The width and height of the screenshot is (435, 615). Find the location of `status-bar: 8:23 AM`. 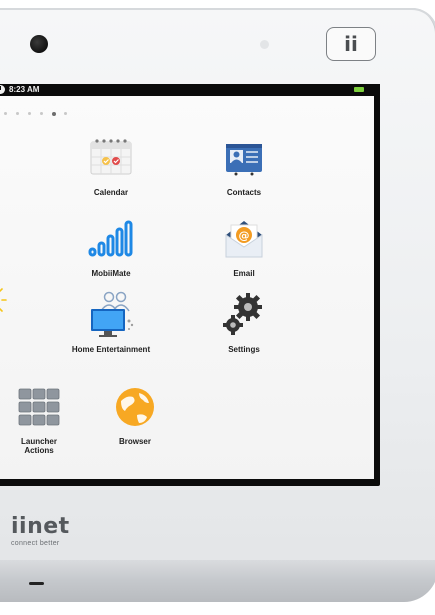

status-bar: 8:23 AM is located at coordinates (190, 90).